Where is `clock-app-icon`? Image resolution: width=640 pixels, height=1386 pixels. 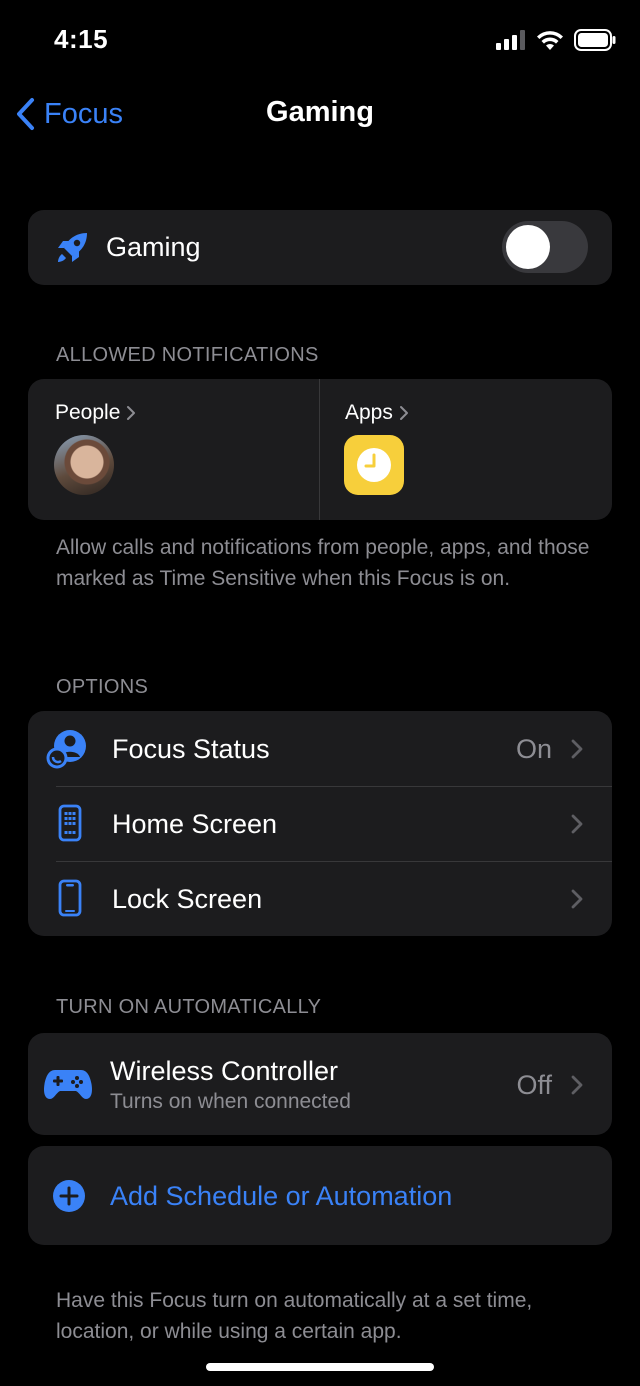
clock-app-icon is located at coordinates (374, 465).